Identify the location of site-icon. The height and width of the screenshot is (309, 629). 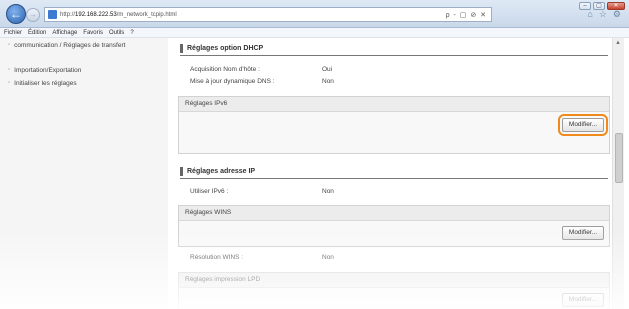
(52, 14).